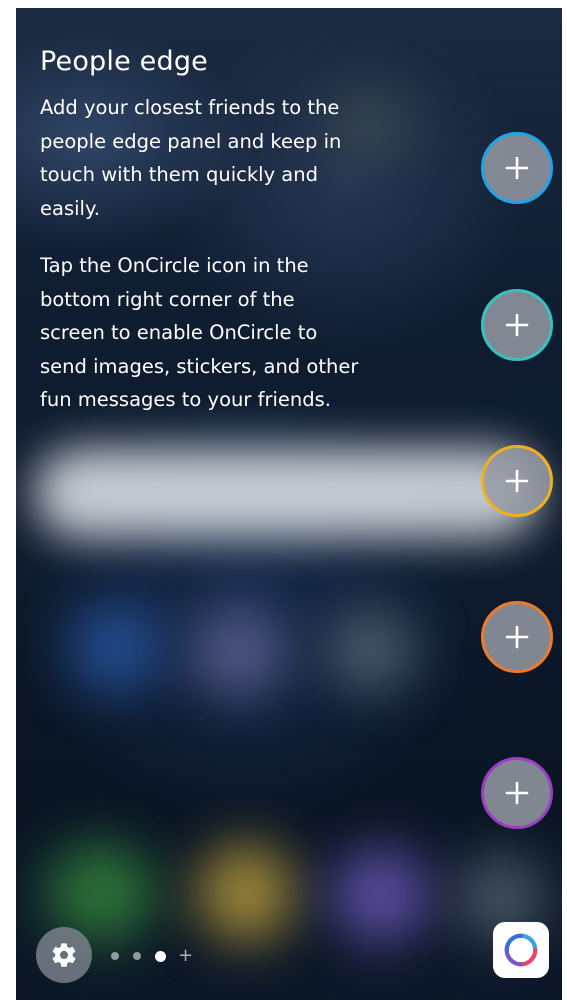  Describe the element at coordinates (160, 956) in the screenshot. I see `page-dot-current` at that location.